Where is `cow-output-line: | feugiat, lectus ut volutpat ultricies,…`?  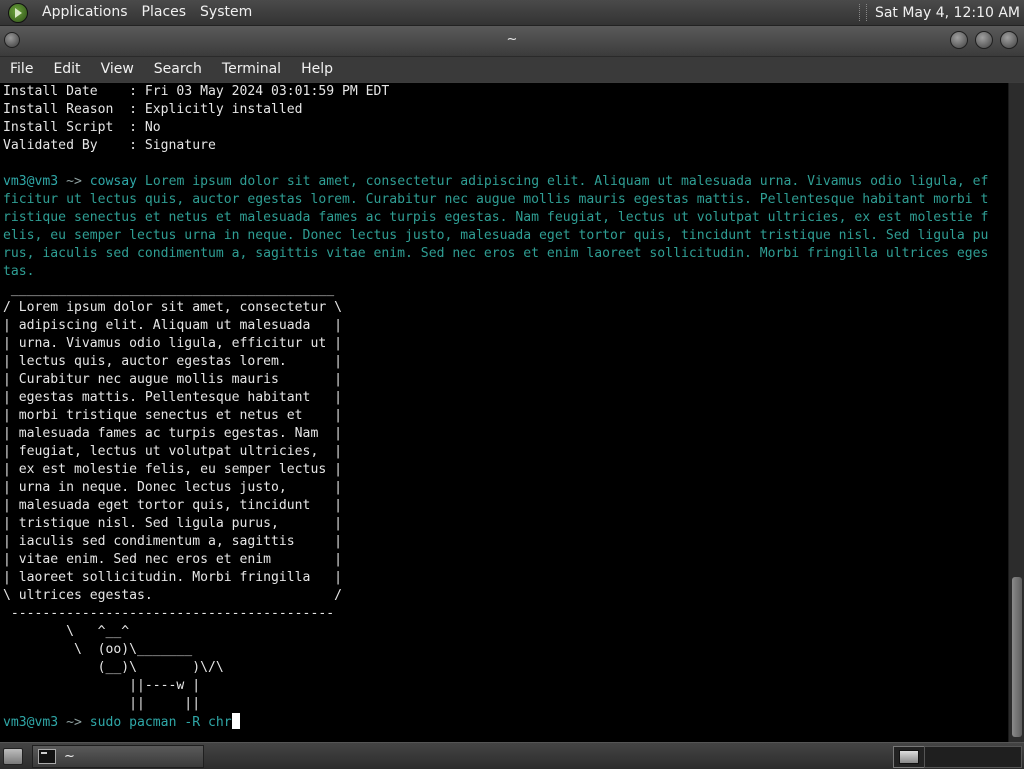 cow-output-line: | feugiat, lectus ut volutpat ultricies,… is located at coordinates (172, 451).